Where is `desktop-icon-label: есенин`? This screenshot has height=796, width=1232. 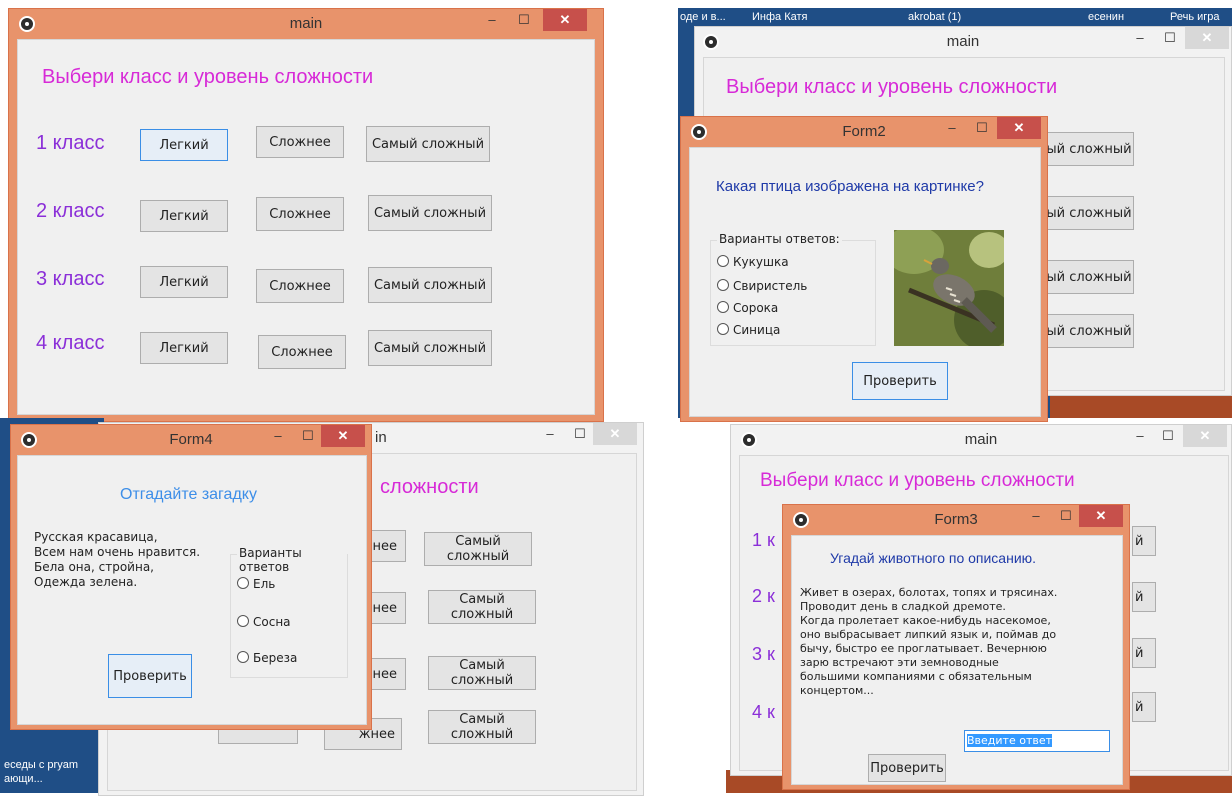
desktop-icon-label: есенин is located at coordinates (1106, 17).